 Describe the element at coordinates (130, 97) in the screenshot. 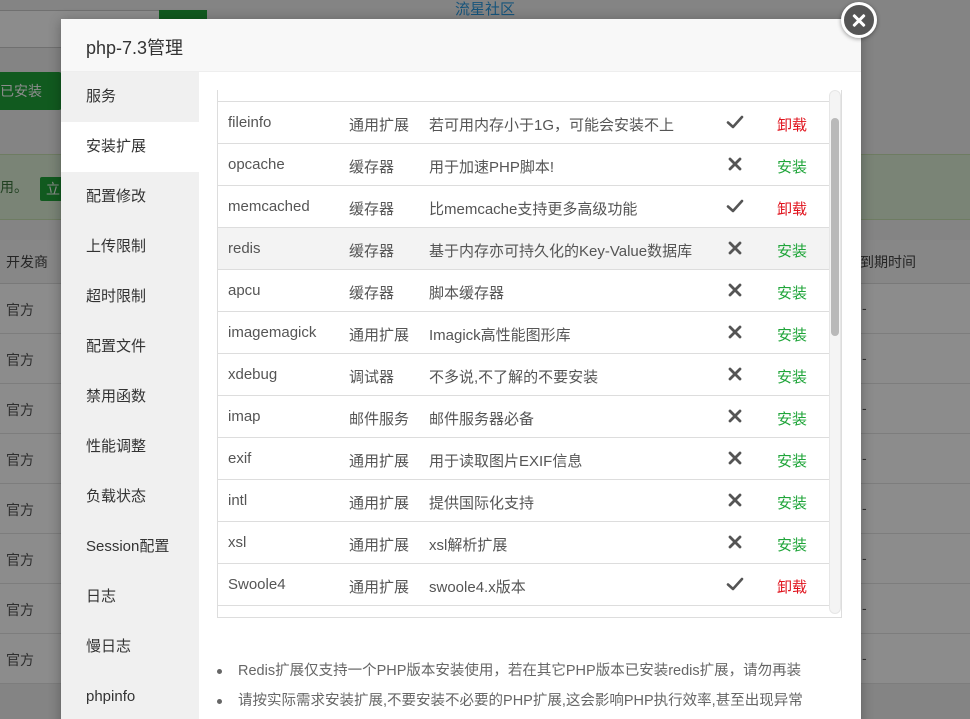

I see `sidebar-item: 服务` at that location.